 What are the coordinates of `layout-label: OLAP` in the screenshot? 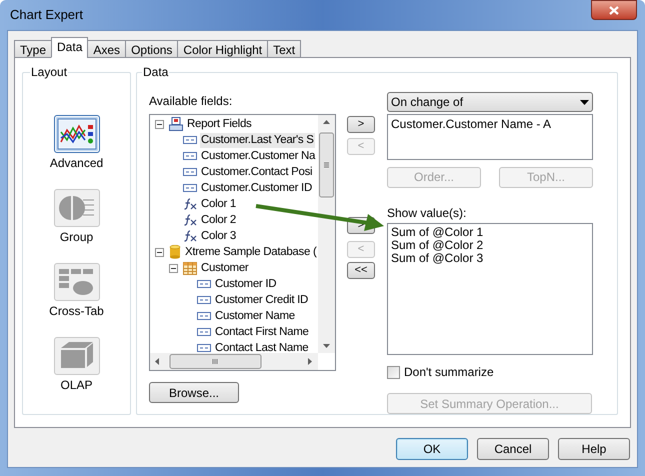 It's located at (76, 385).